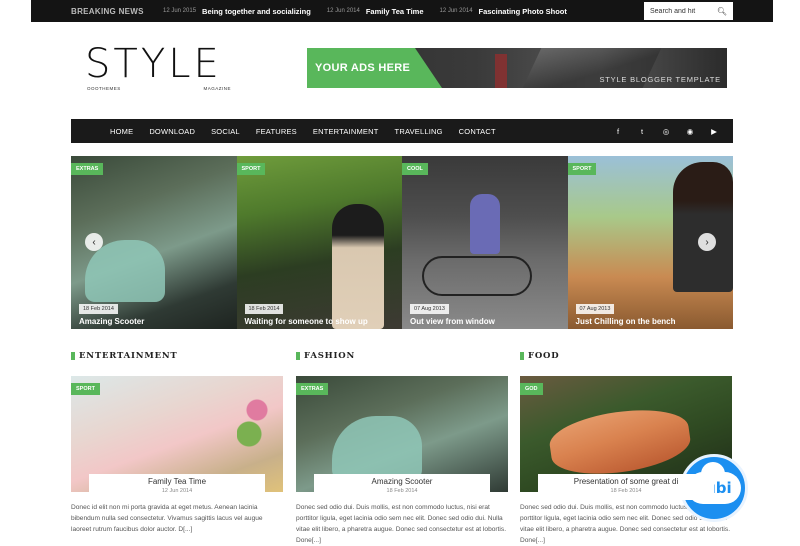 This screenshot has height=546, width=800. What do you see at coordinates (477, 276) in the screenshot?
I see `bicycle-shape` at bounding box center [477, 276].